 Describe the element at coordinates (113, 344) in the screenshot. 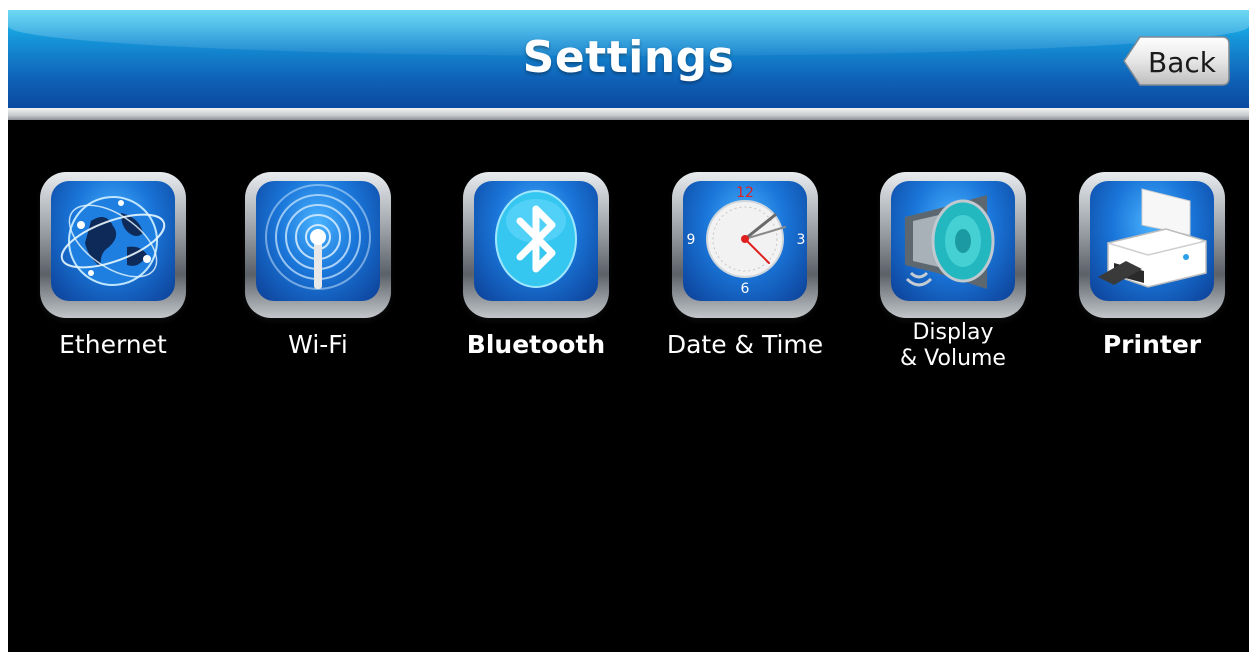

I see `tile-label-ethernet: Ethernet` at that location.